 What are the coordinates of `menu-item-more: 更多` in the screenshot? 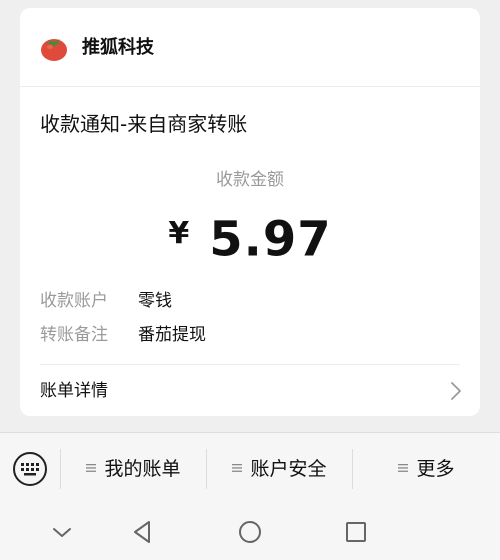 It's located at (426, 469).